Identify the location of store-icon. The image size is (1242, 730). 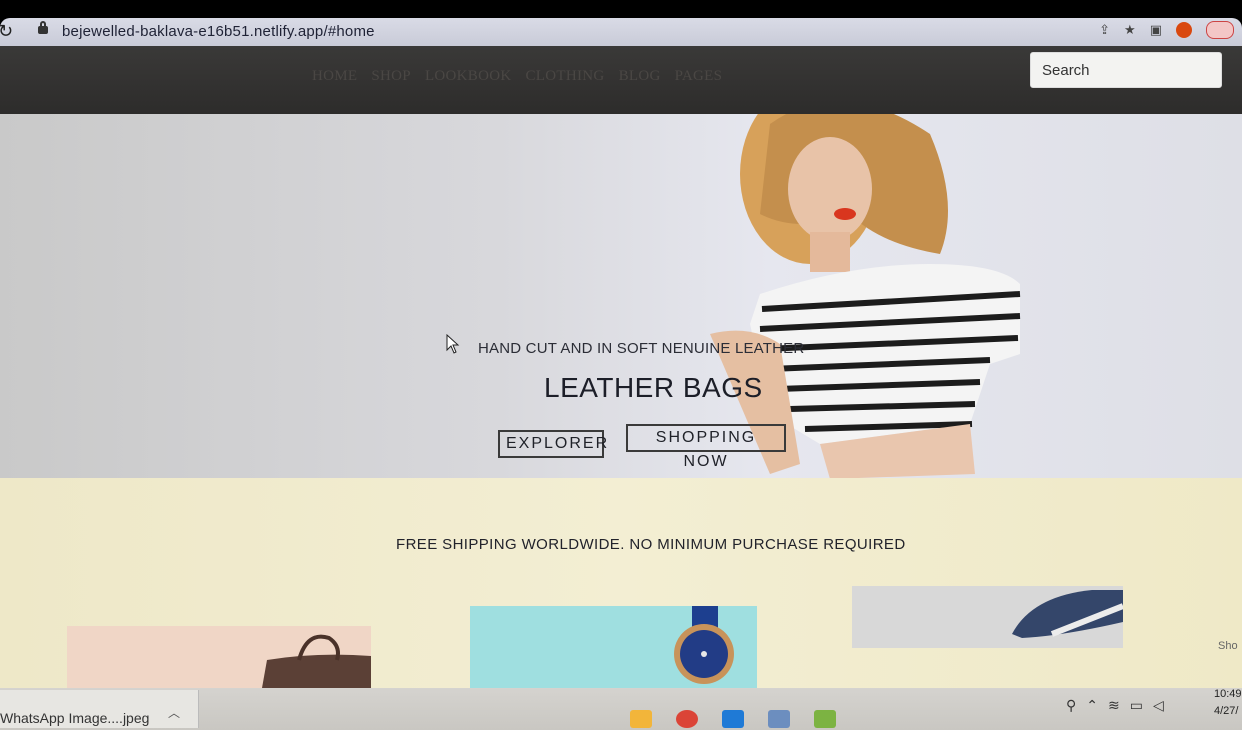
(825, 719).